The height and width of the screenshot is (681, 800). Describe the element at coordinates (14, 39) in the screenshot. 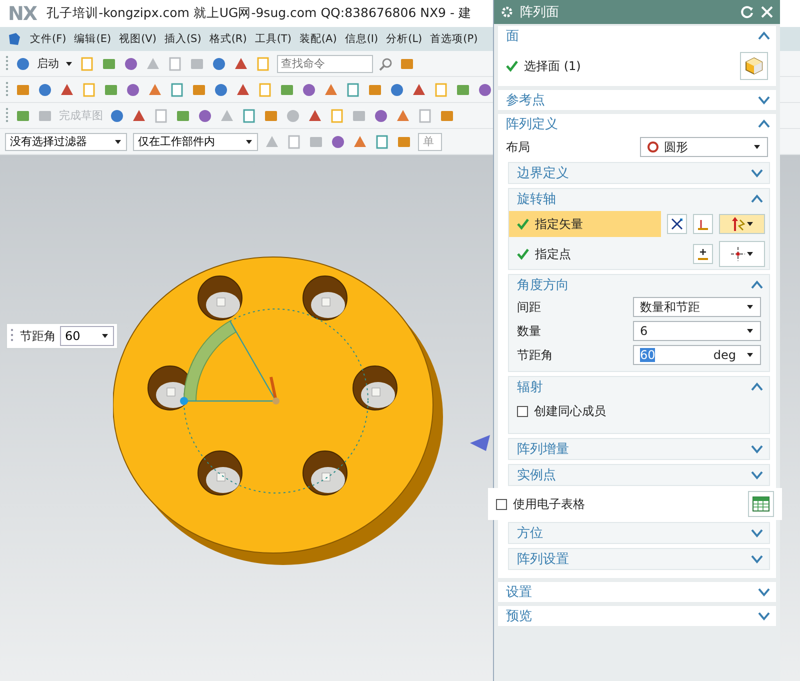

I see `app-menu-icon` at that location.